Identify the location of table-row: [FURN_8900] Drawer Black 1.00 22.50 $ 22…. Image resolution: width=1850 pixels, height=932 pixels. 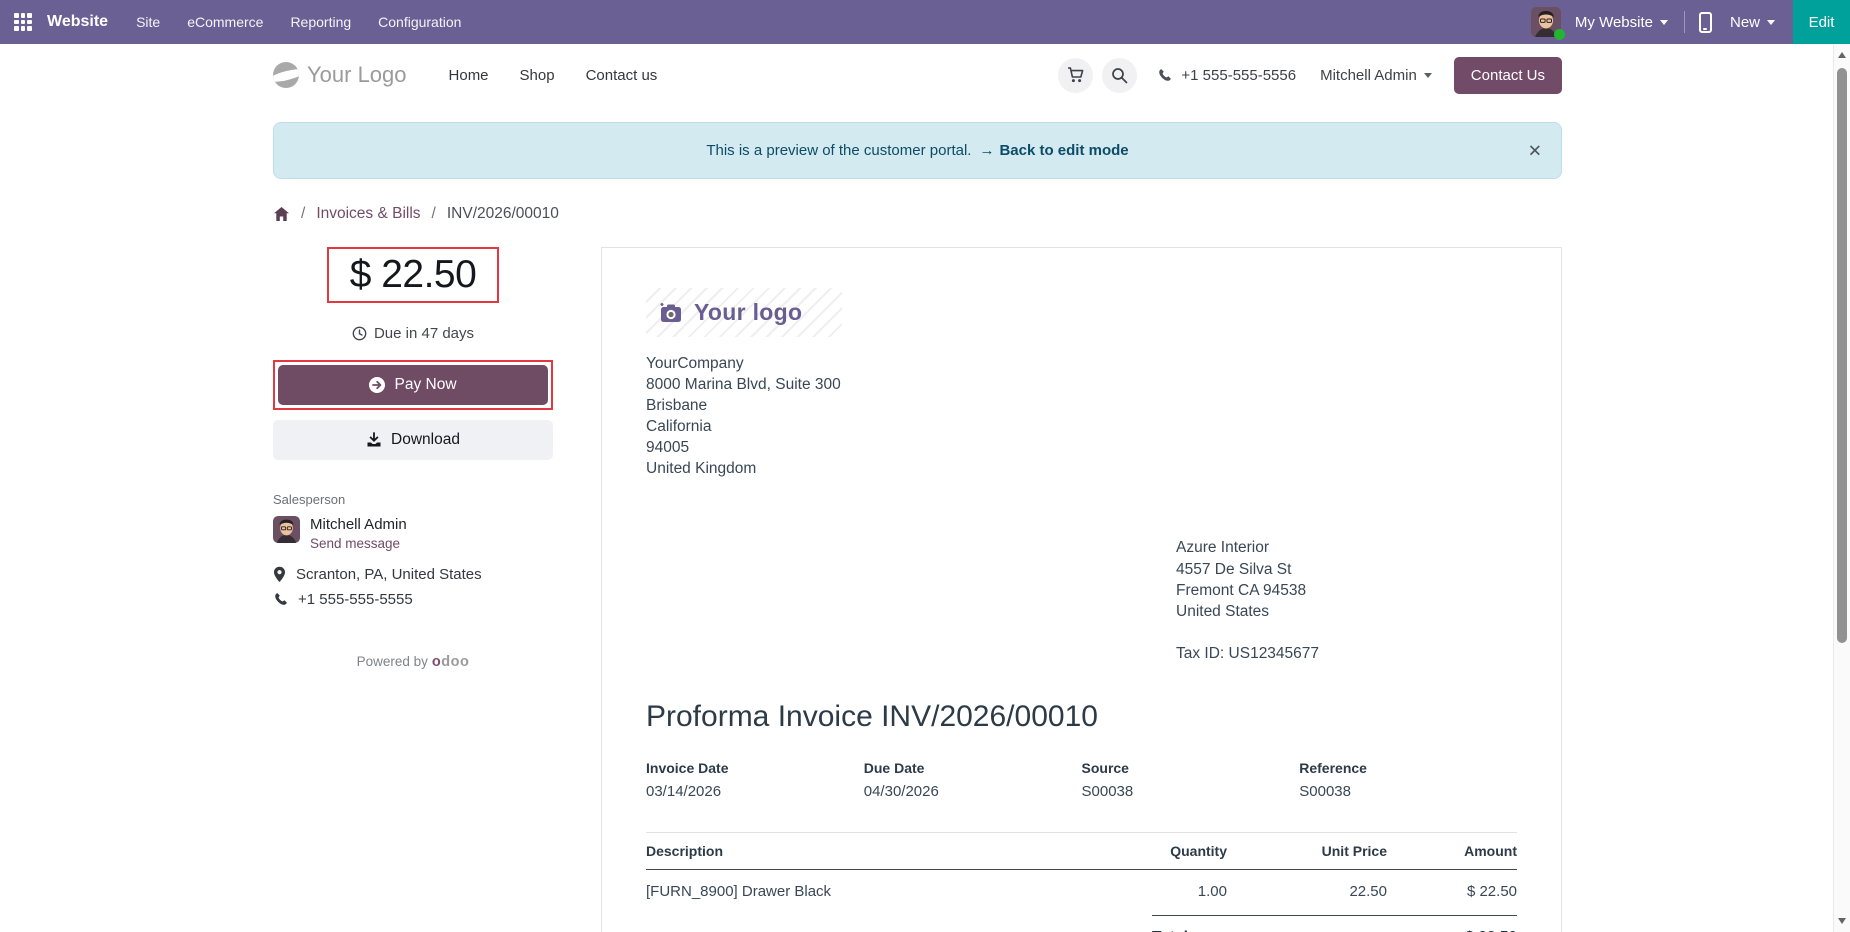
(1081, 891).